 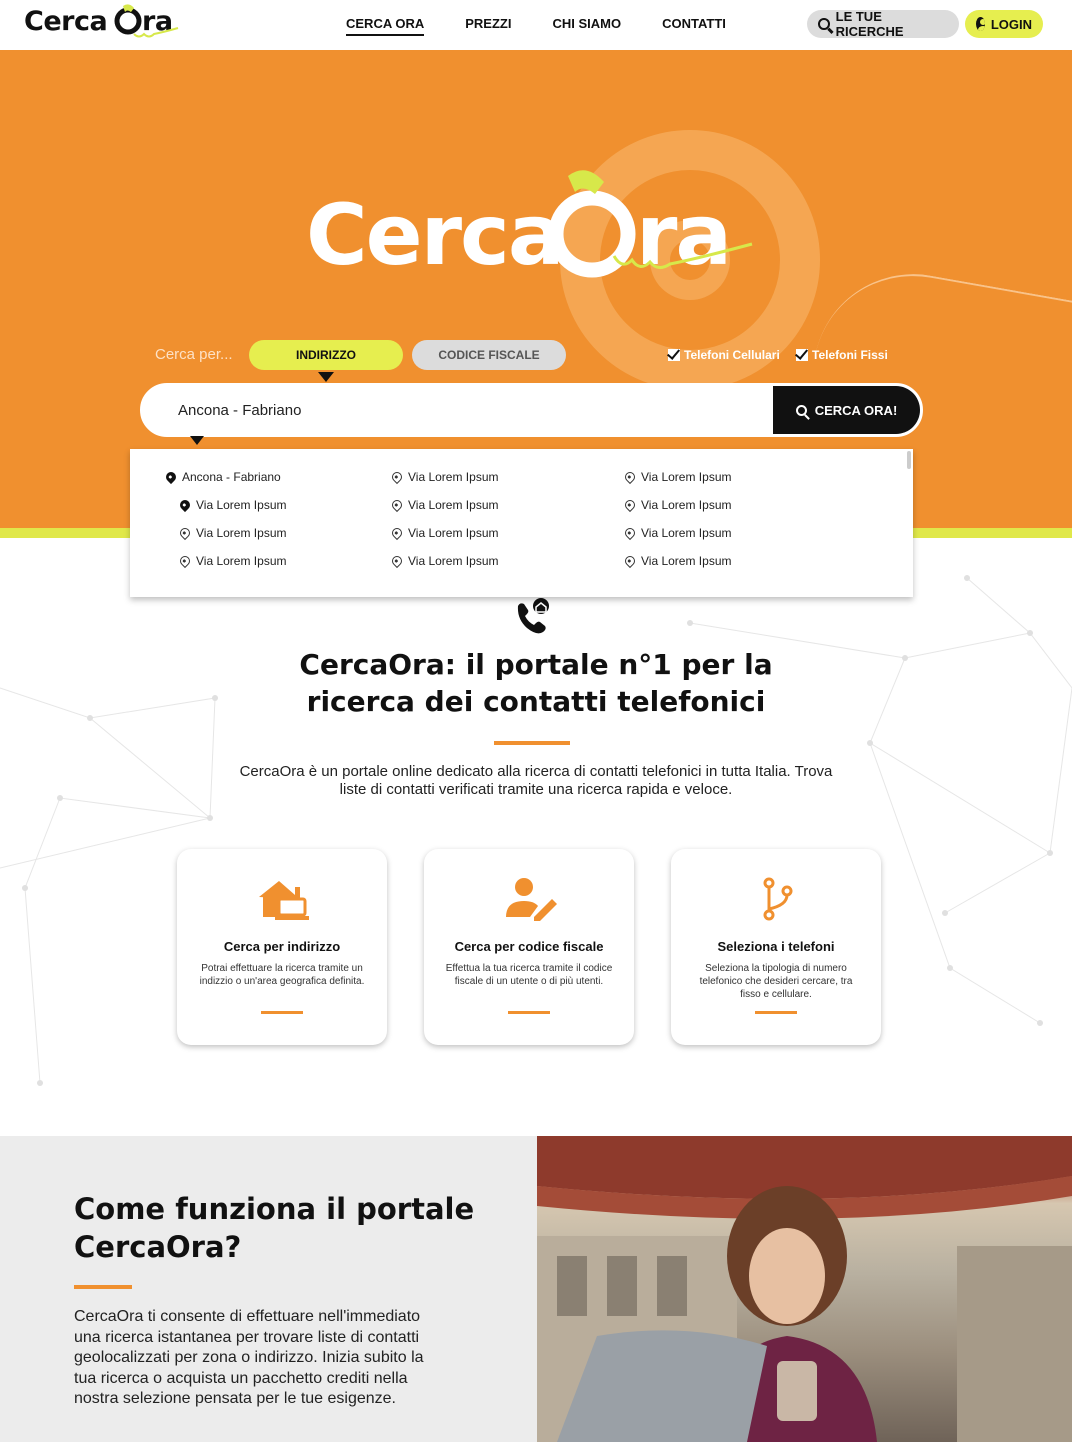 I want to click on cerca-ora-button-label: CERCA ORA!, so click(x=856, y=410).